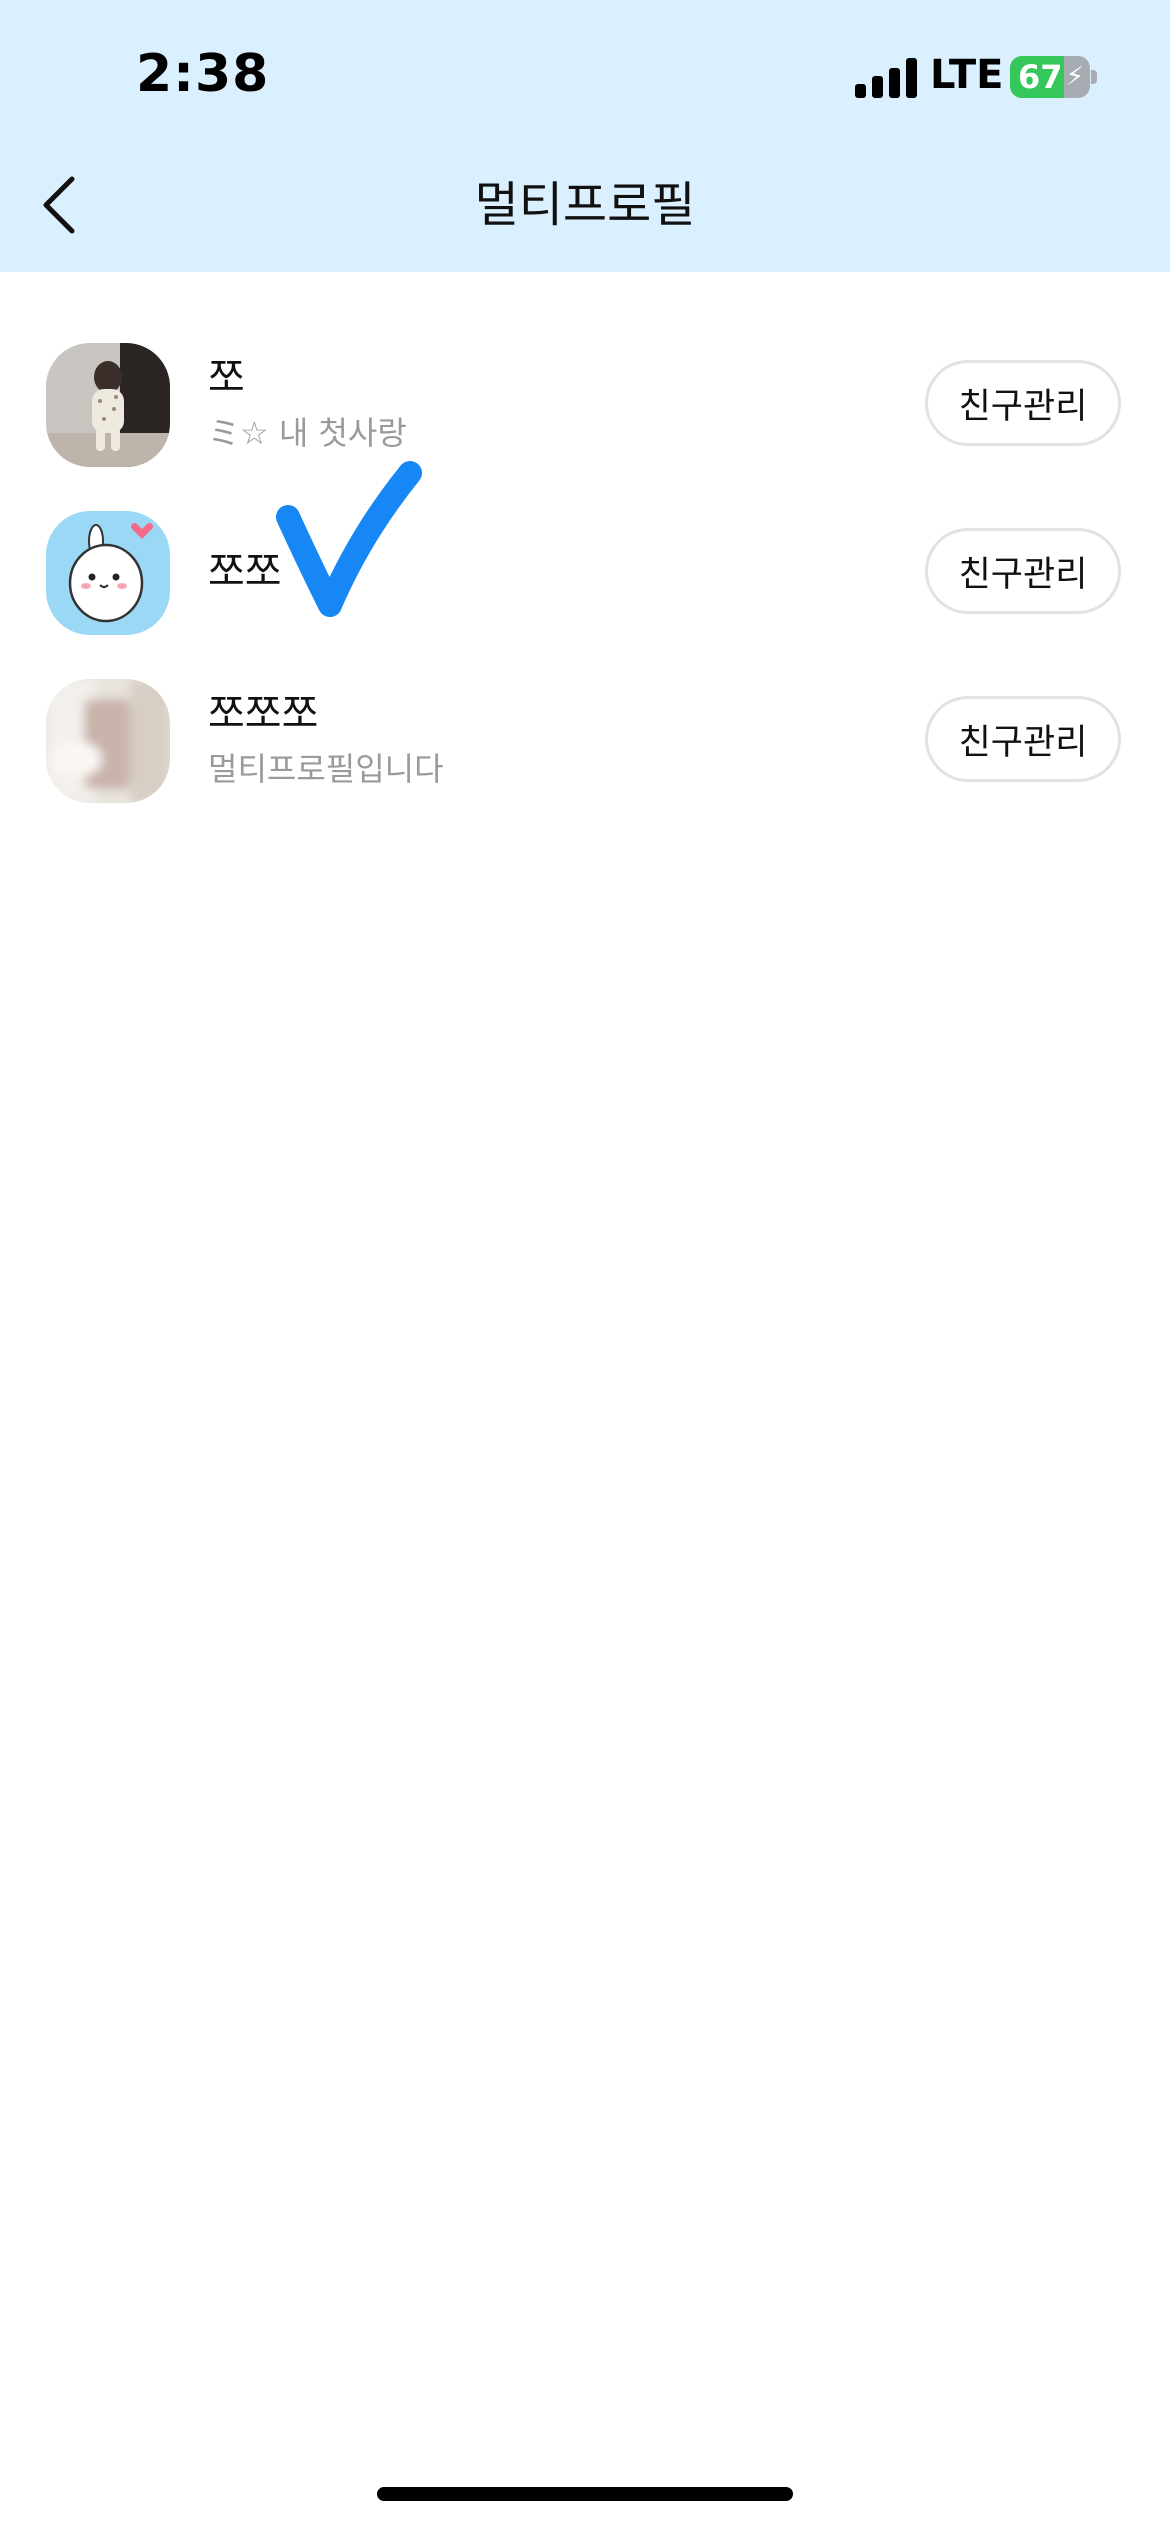  I want to click on charging-bolt-icon: ⚡, so click(1074, 77).